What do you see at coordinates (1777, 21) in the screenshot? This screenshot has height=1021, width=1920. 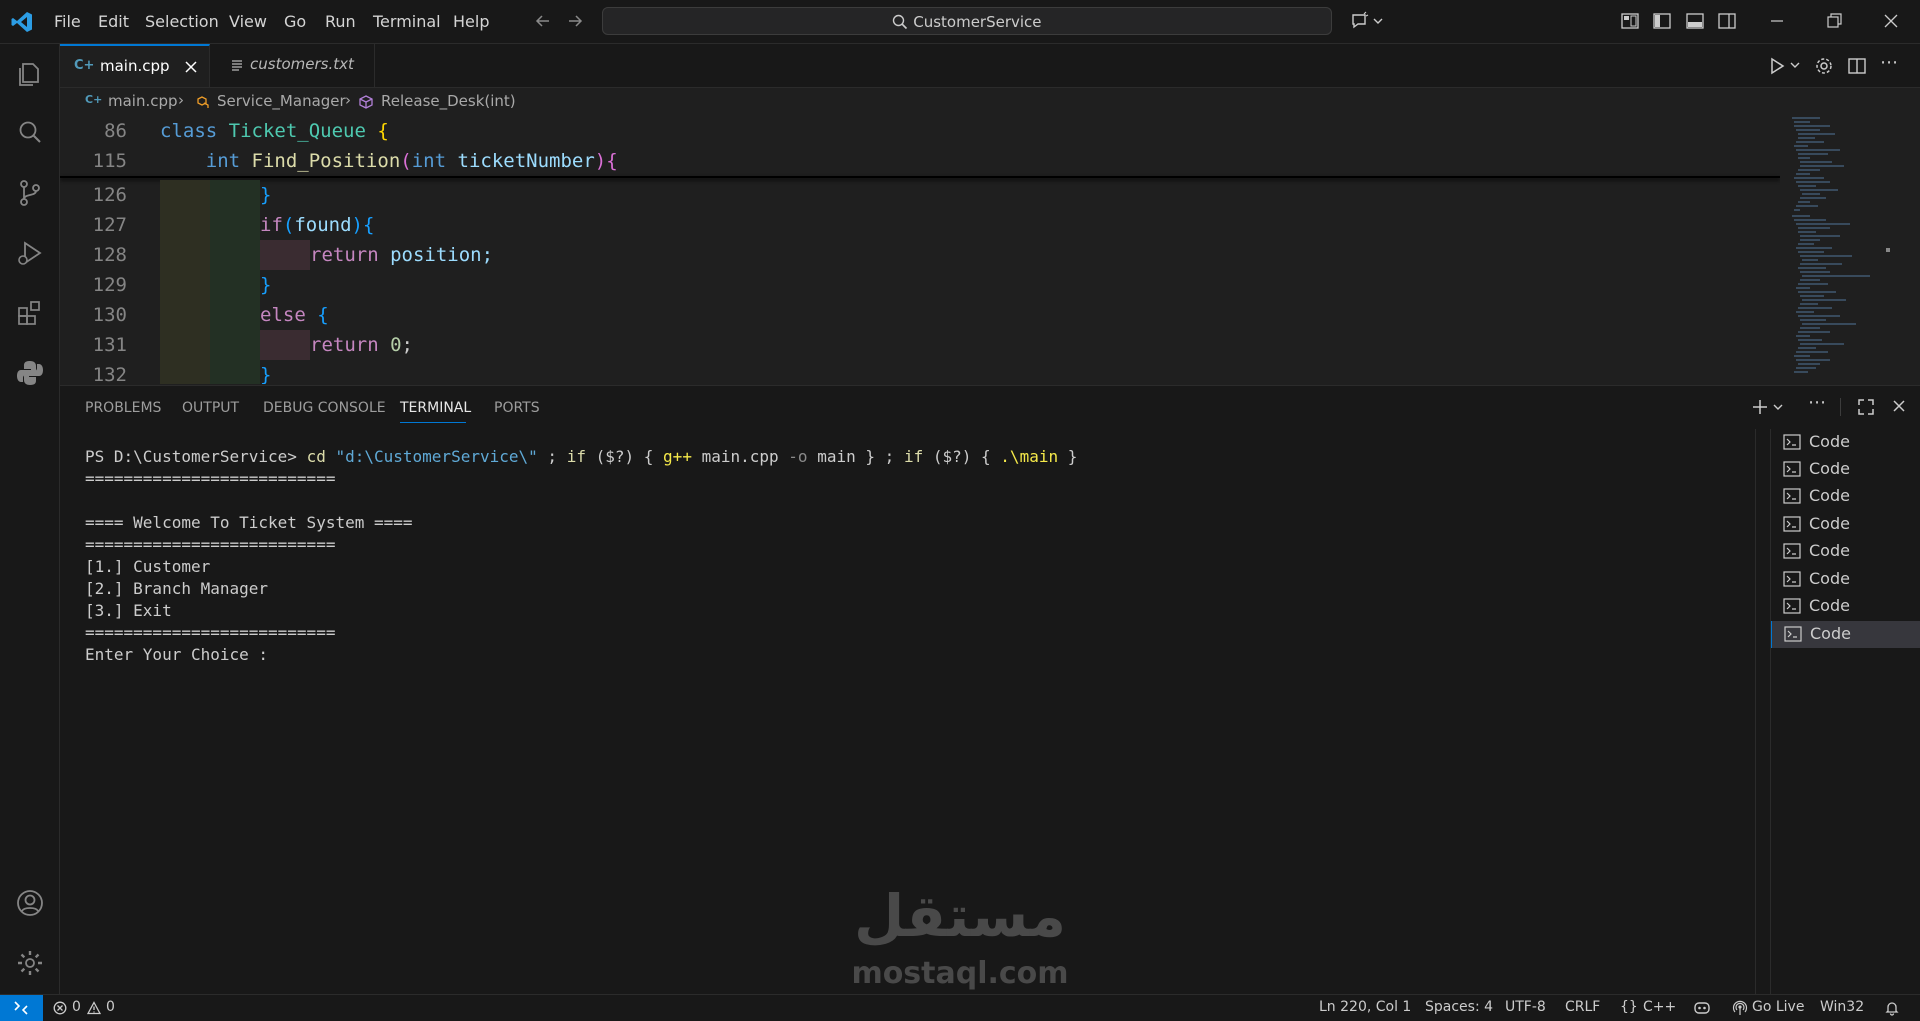 I see `minimize-icon` at bounding box center [1777, 21].